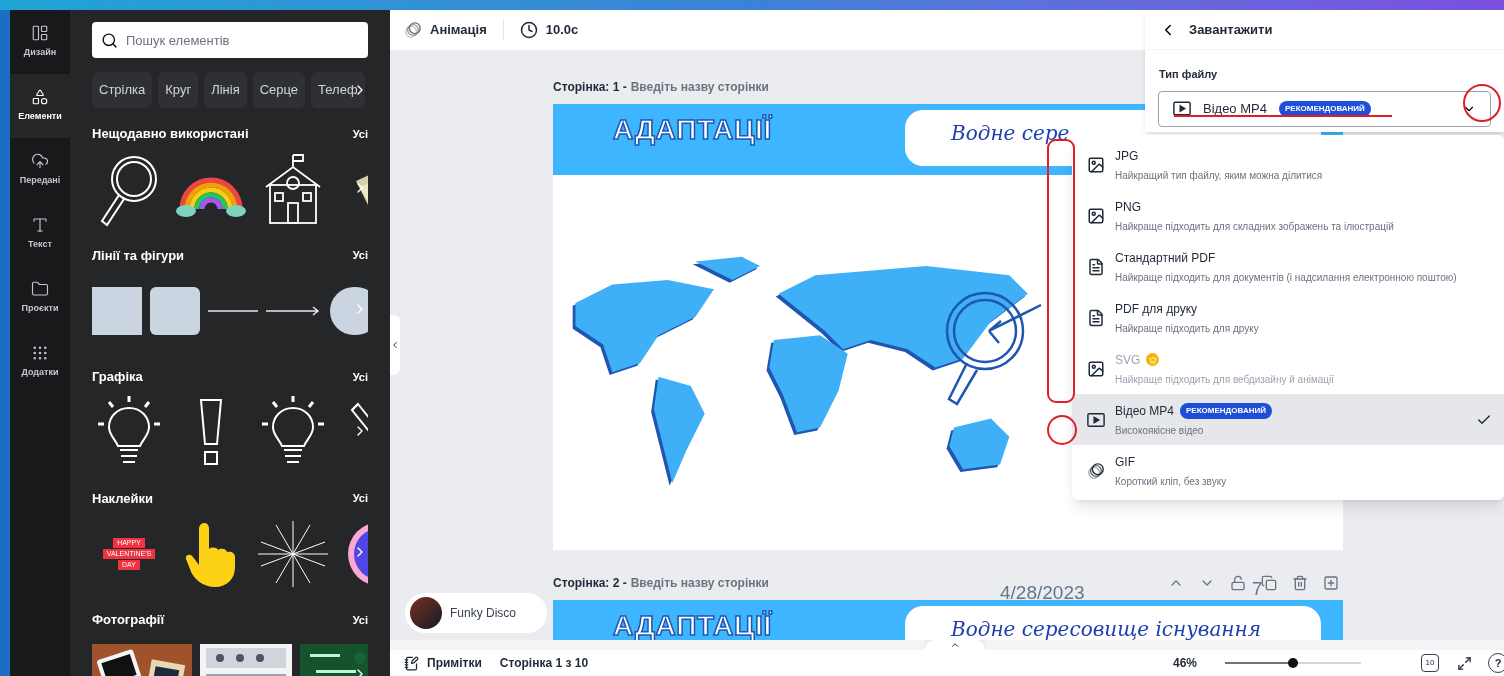 The height and width of the screenshot is (676, 1504). I want to click on option-name: SVG, so click(1128, 360).